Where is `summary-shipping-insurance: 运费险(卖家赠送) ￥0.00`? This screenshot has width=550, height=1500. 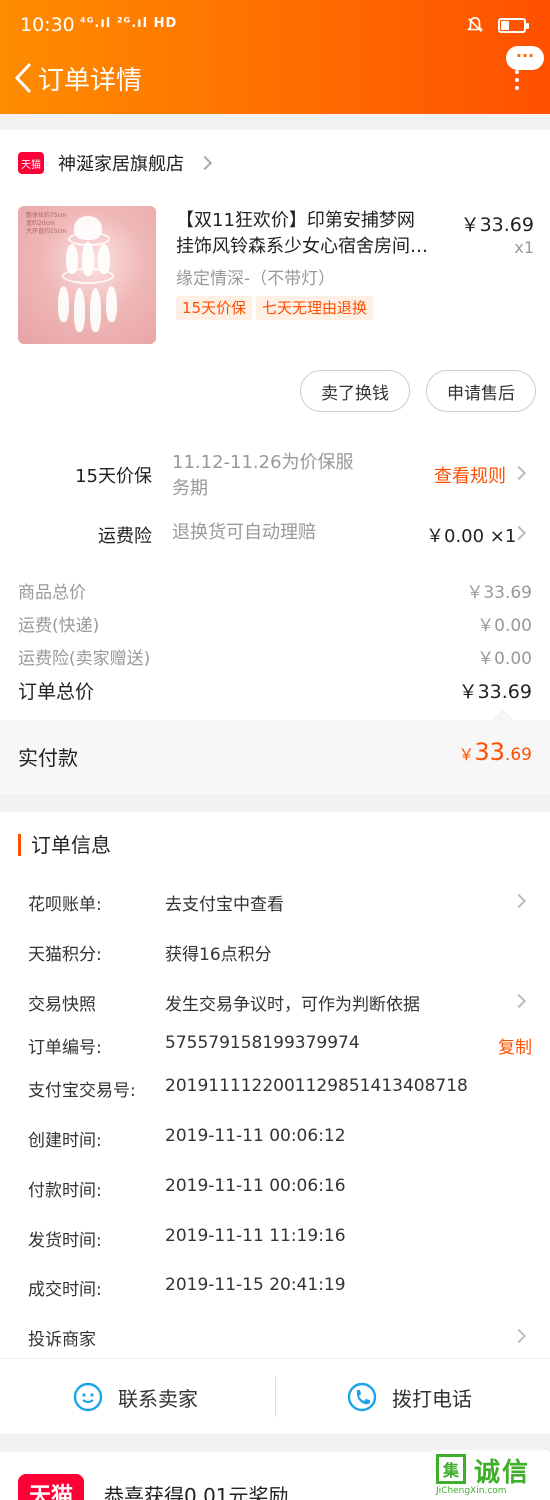 summary-shipping-insurance: 运费险(卖家赠送) ￥0.00 is located at coordinates (275, 656).